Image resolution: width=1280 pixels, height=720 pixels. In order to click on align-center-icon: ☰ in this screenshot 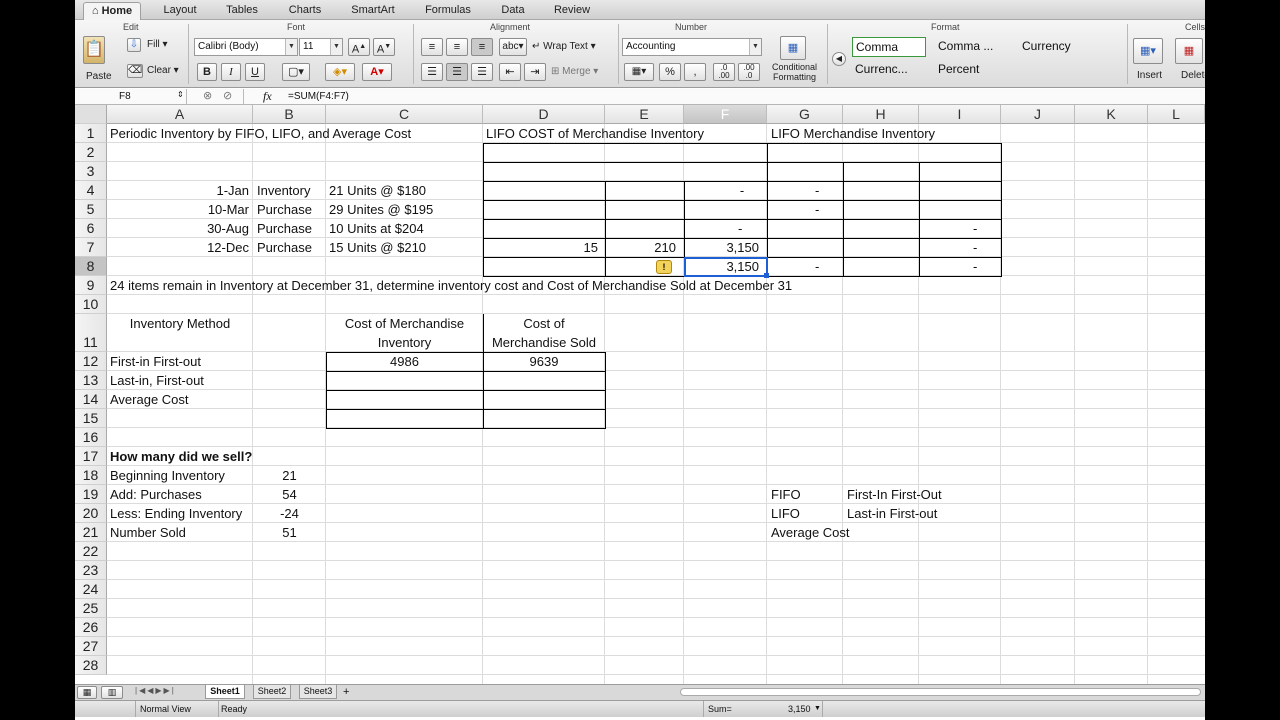, I will do `click(457, 72)`.